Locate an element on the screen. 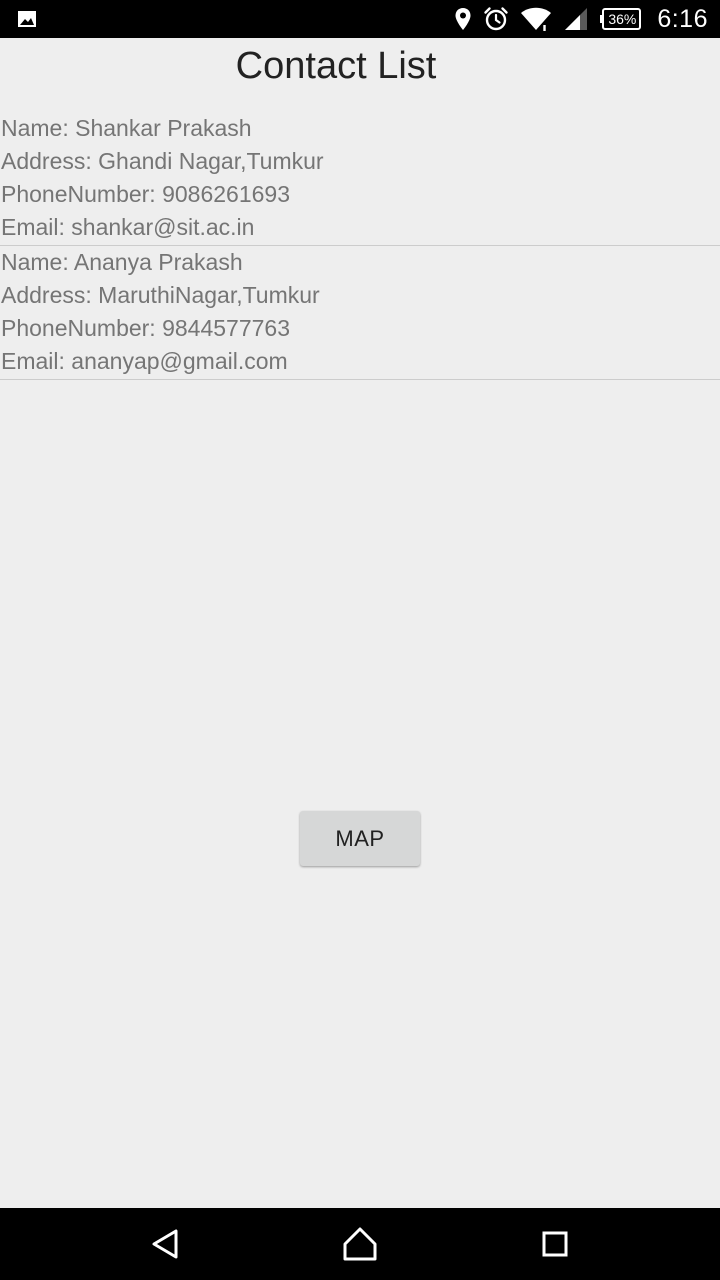 The image size is (720, 1280). contact-email: Email: shankar@sit.ac.in is located at coordinates (128, 227).